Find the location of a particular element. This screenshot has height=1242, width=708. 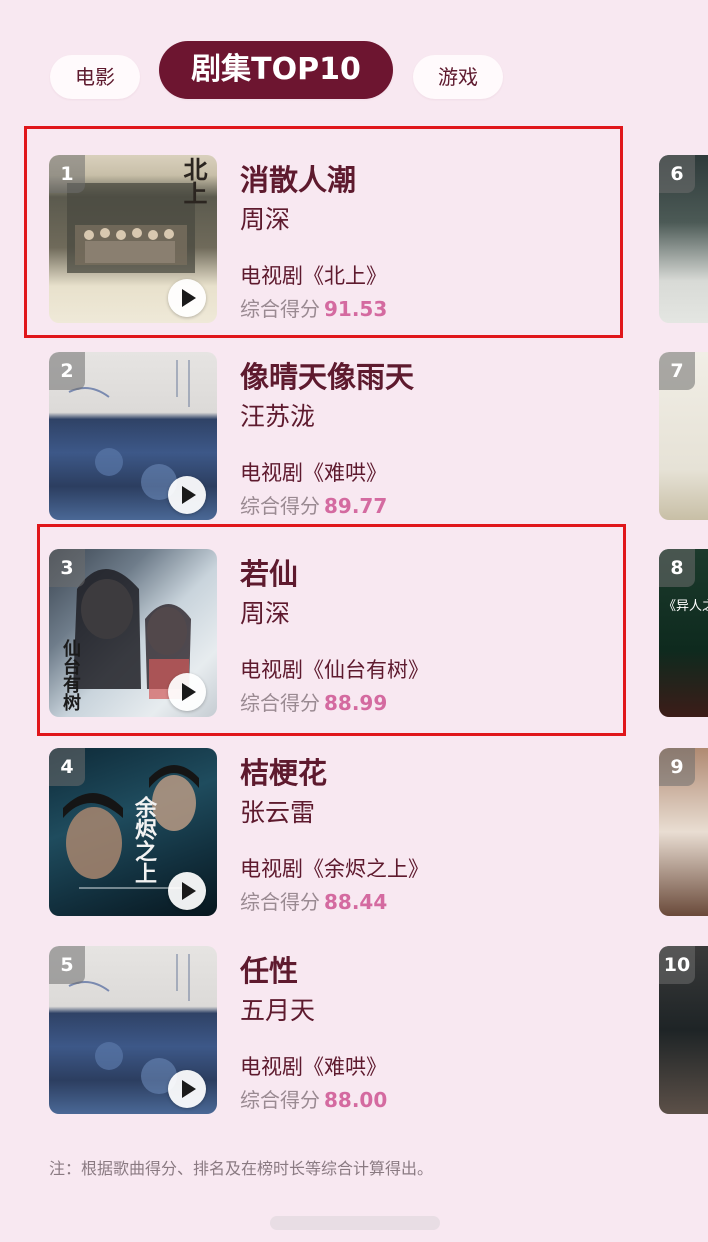

score-value: 88.44 is located at coordinates (356, 902).